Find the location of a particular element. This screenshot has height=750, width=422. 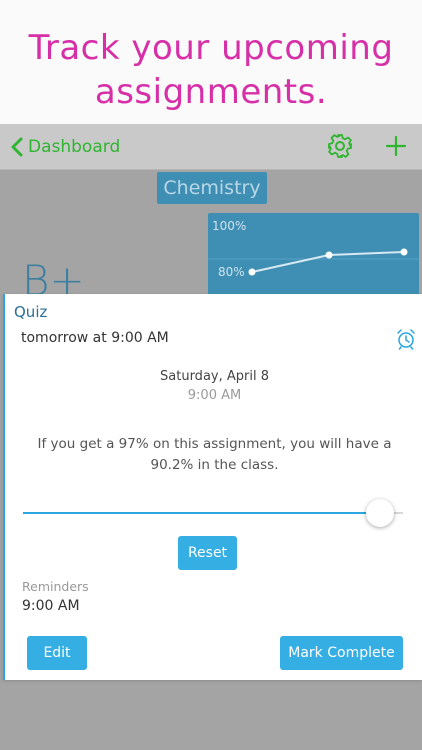

assignment-type: Quiz is located at coordinates (31, 312).